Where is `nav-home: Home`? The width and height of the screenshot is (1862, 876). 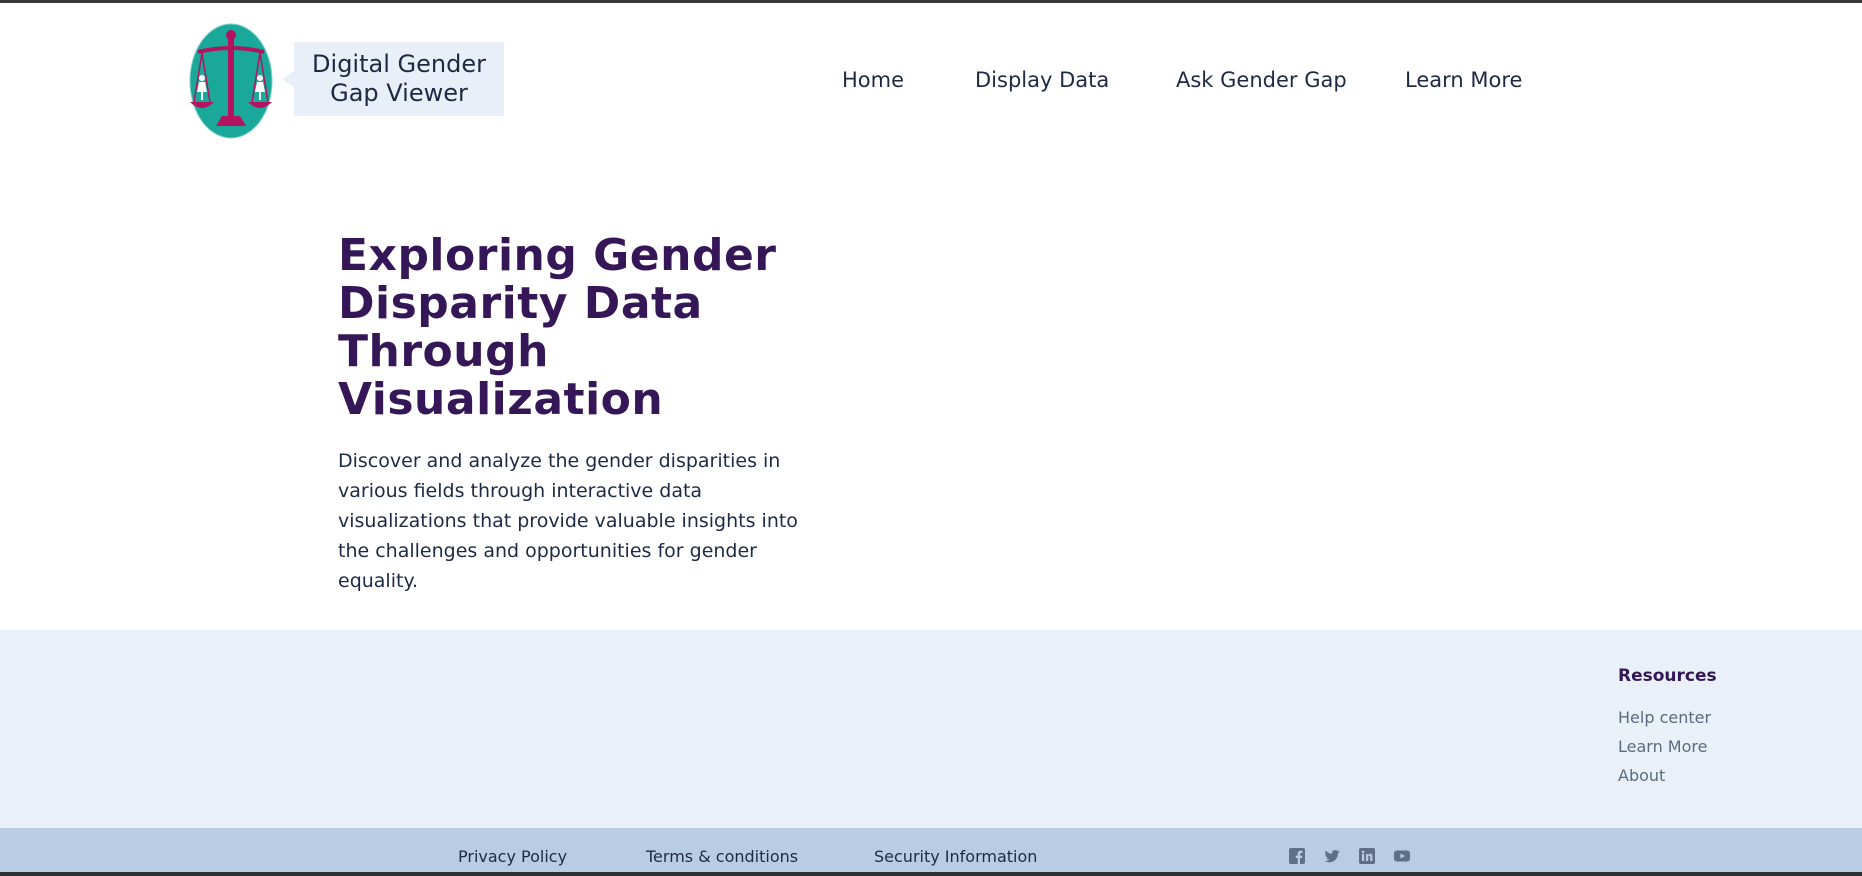
nav-home: Home is located at coordinates (873, 80).